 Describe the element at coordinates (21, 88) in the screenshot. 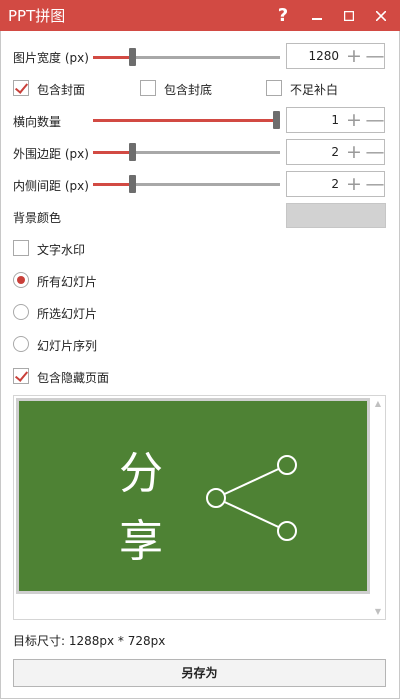

I see `include-cover-checkbox` at that location.